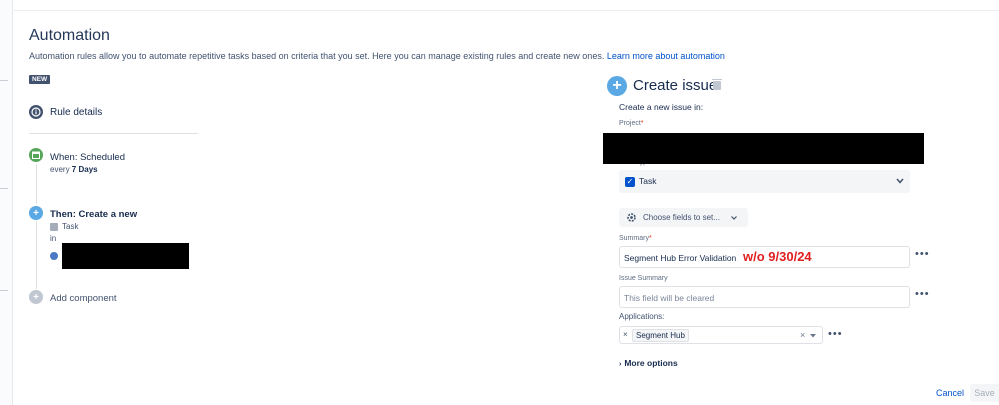 The height and width of the screenshot is (405, 999). Describe the element at coordinates (83, 298) in the screenshot. I see `add-component-button: Add component` at that location.